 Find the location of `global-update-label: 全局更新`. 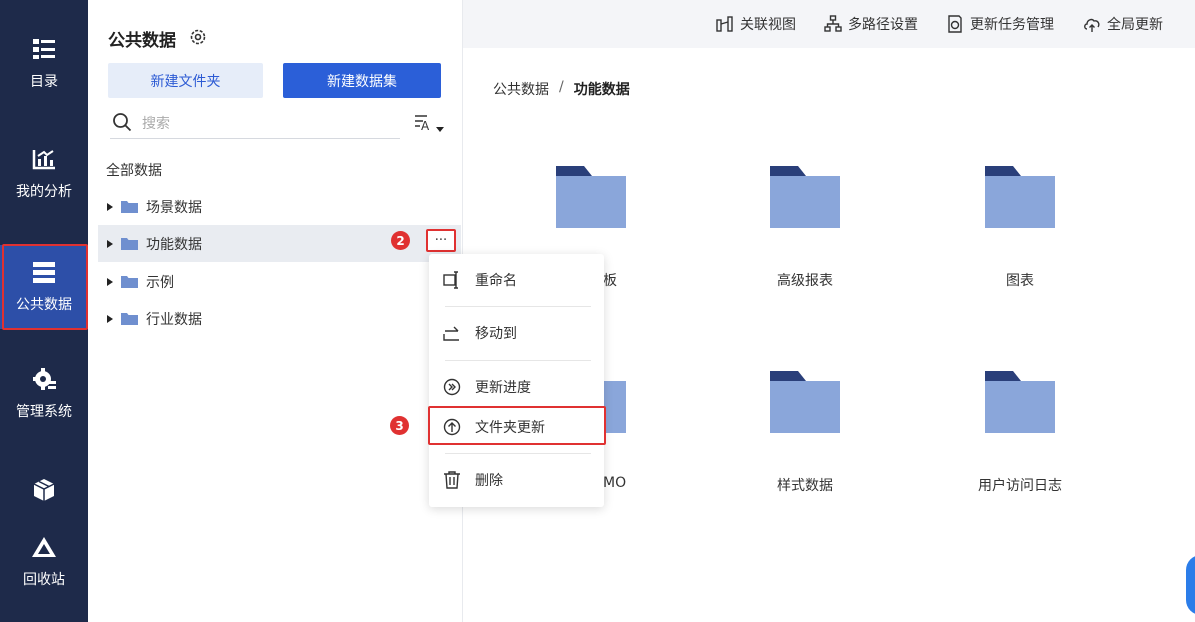

global-update-label: 全局更新 is located at coordinates (1135, 25).